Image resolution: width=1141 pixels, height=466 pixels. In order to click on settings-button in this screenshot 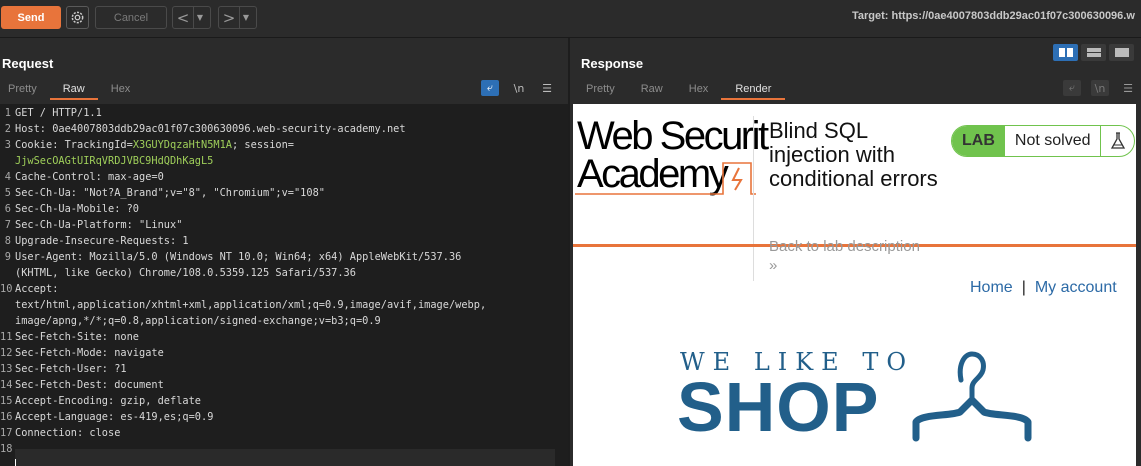, I will do `click(77, 17)`.